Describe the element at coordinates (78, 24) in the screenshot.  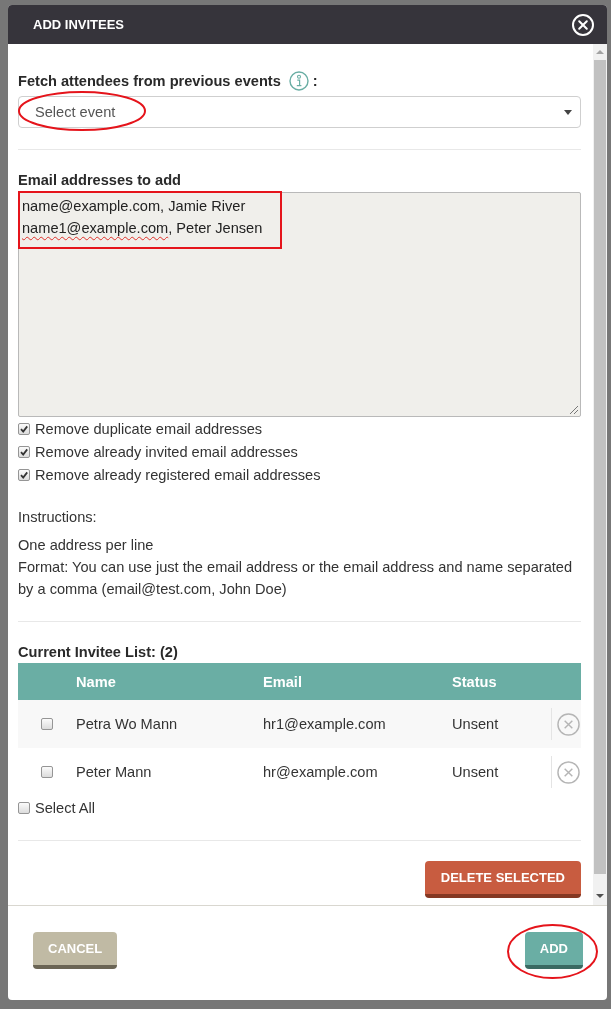
I see `dialog-title: ADD INVITEES` at that location.